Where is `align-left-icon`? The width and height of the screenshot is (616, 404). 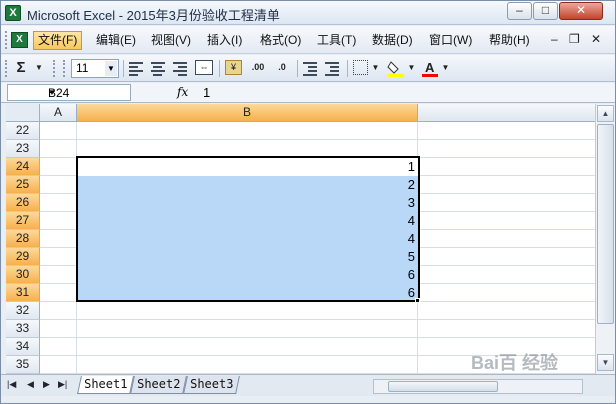 align-left-icon is located at coordinates (136, 68).